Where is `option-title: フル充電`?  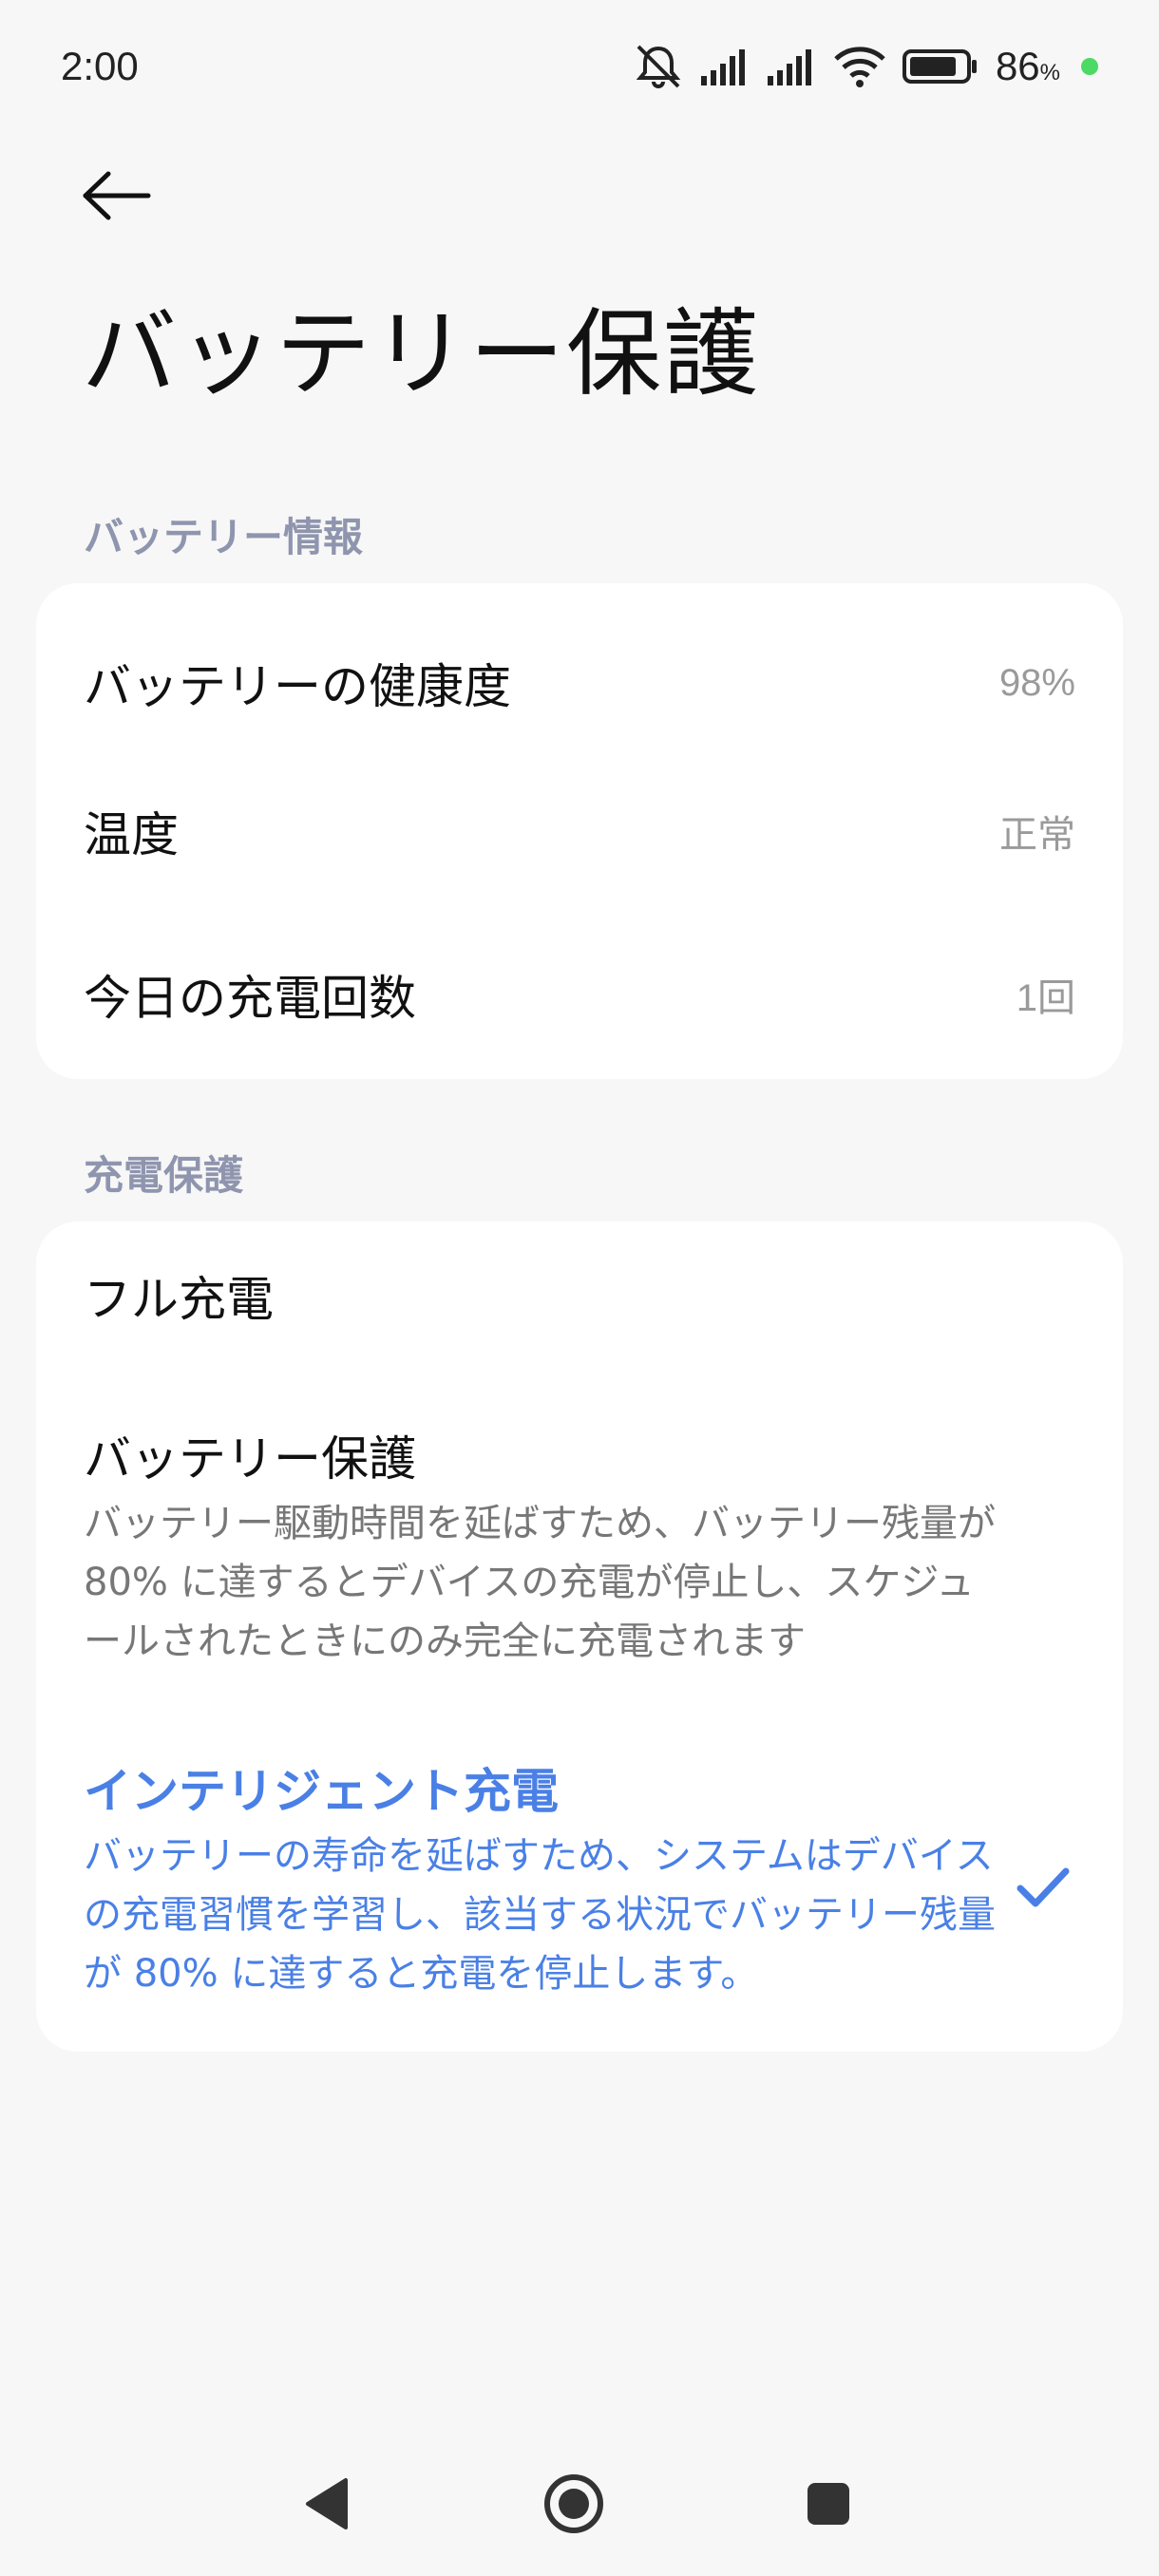
option-title: フル充電 is located at coordinates (179, 1299).